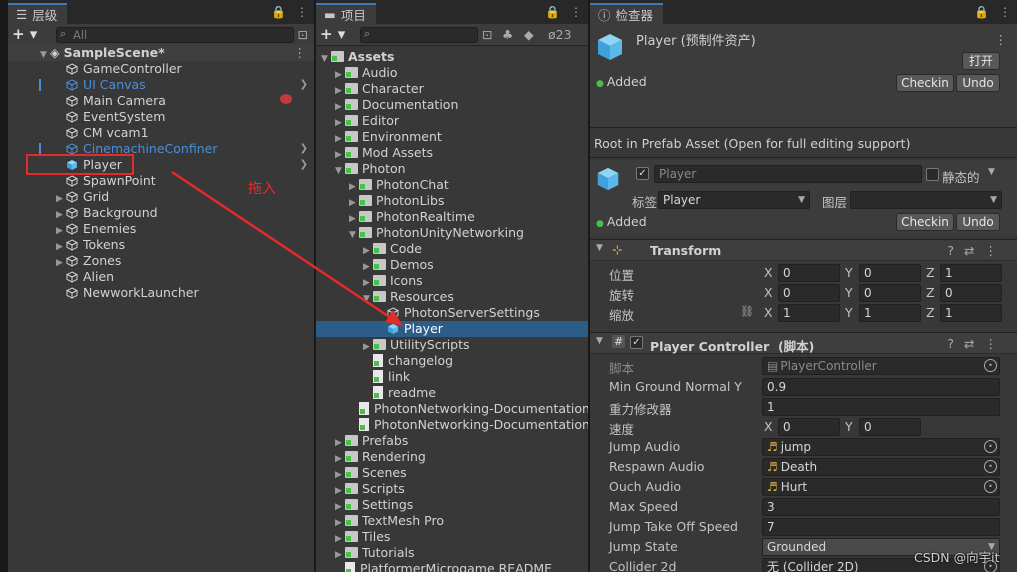  Describe the element at coordinates (452, 217) in the screenshot. I see `project-item: ▶ PhotonRealtime` at that location.